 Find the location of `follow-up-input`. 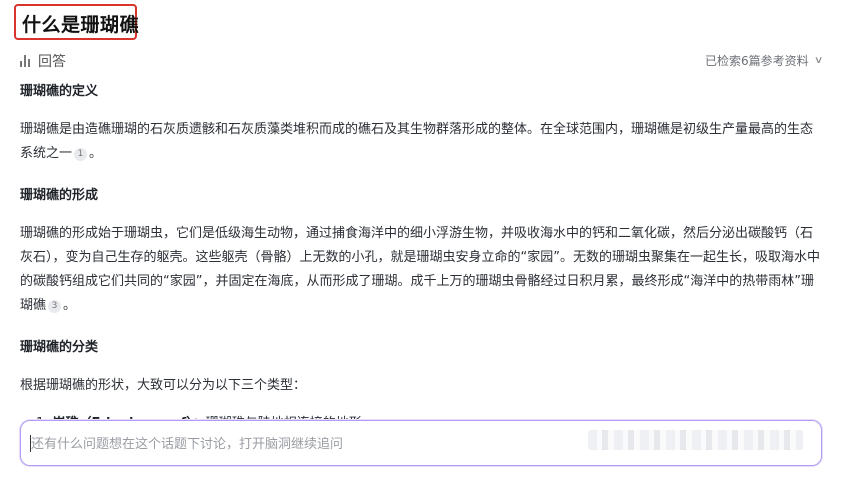

follow-up-input is located at coordinates (311, 444).